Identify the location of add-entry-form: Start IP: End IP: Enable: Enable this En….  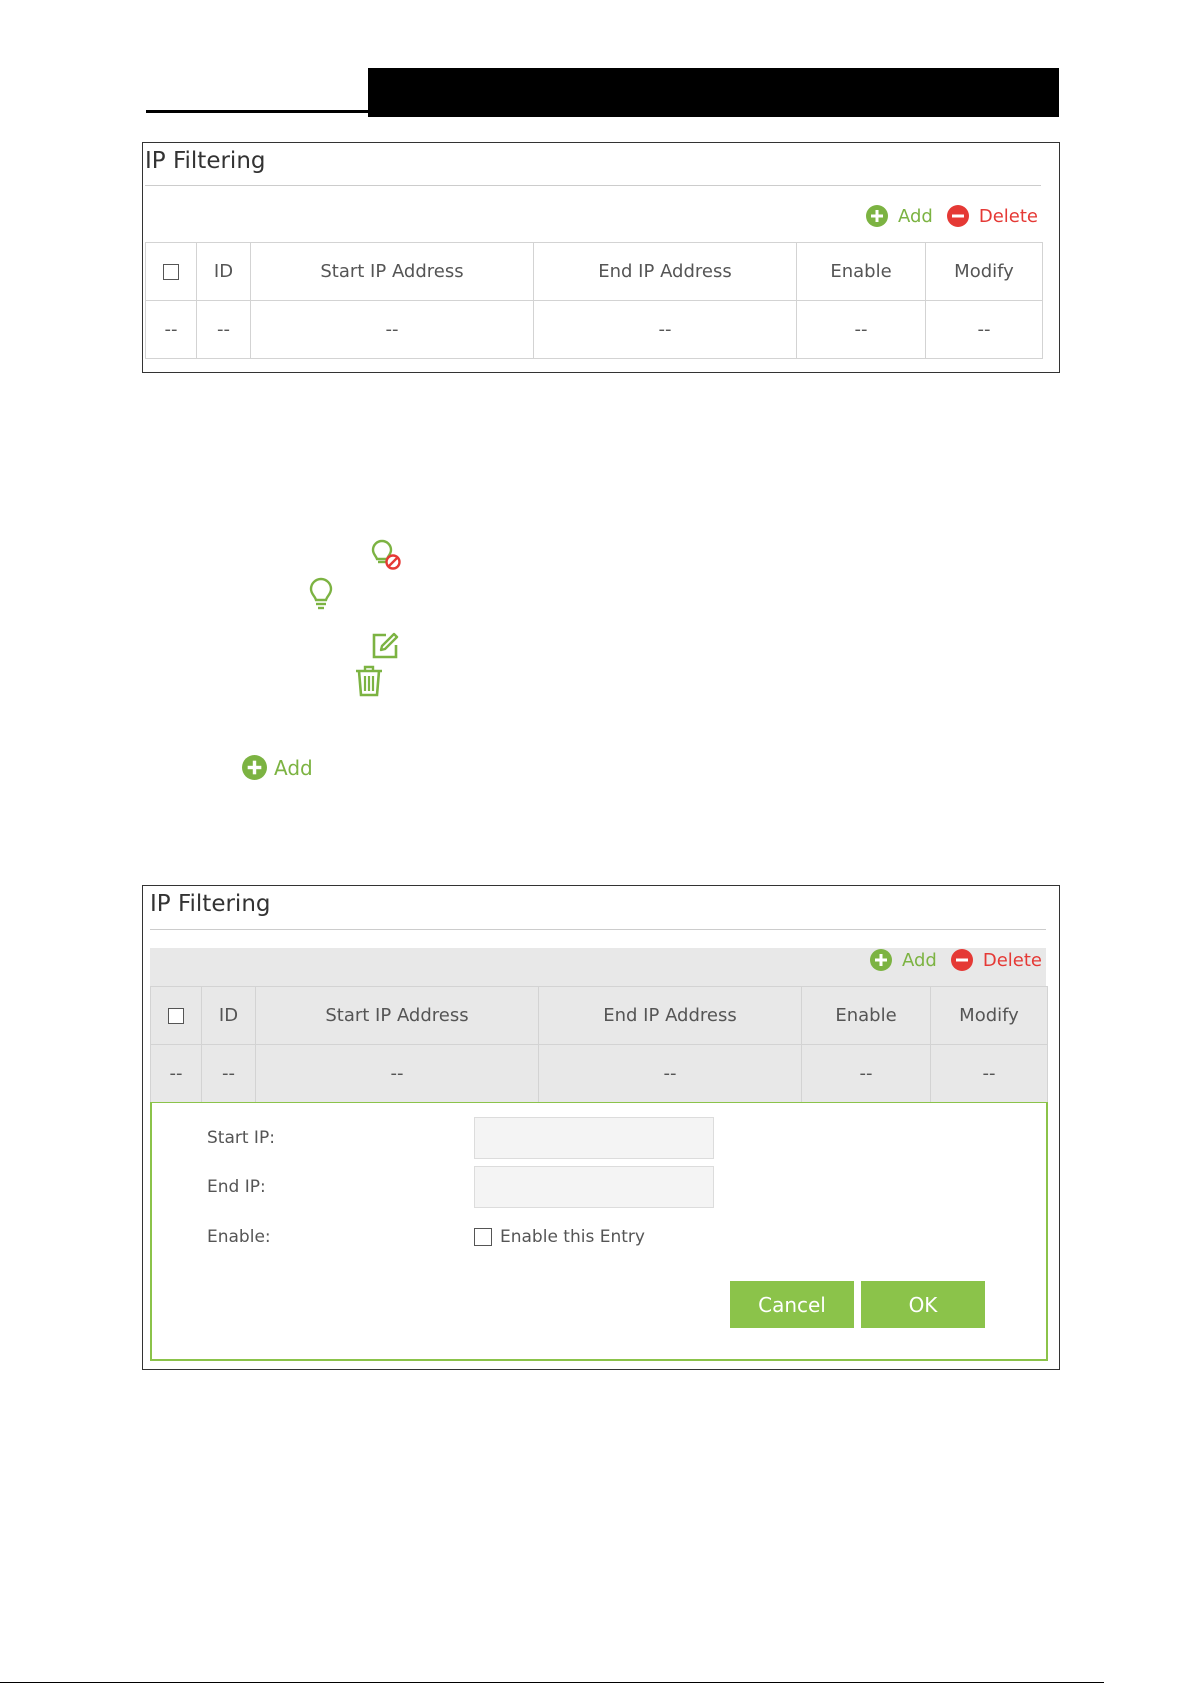
(599, 1231).